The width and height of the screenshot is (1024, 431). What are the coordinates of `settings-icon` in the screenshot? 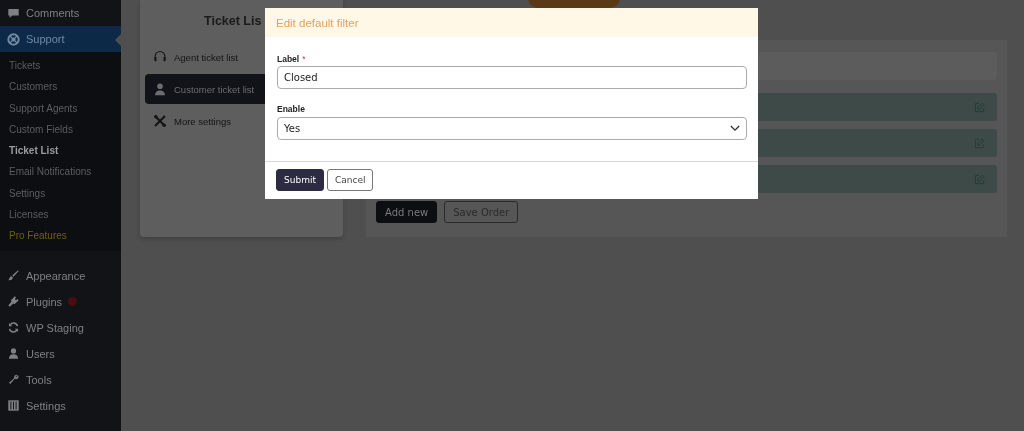 It's located at (13, 406).